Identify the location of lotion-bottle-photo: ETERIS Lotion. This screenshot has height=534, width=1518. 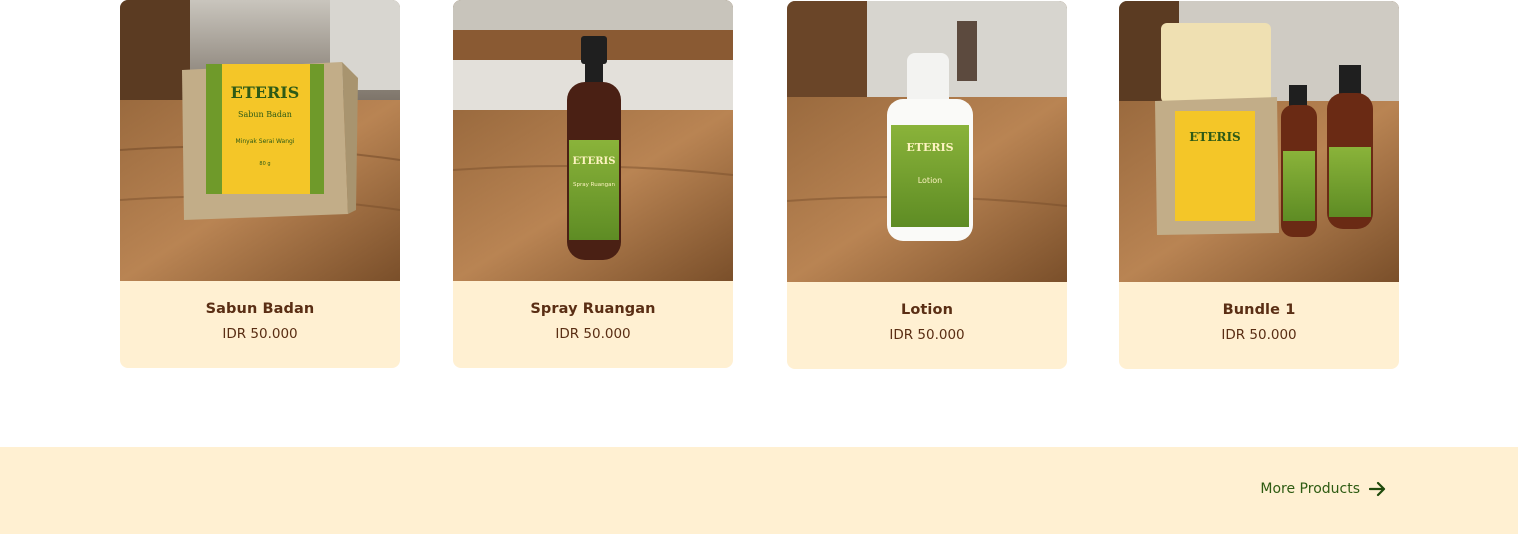
(927, 141).